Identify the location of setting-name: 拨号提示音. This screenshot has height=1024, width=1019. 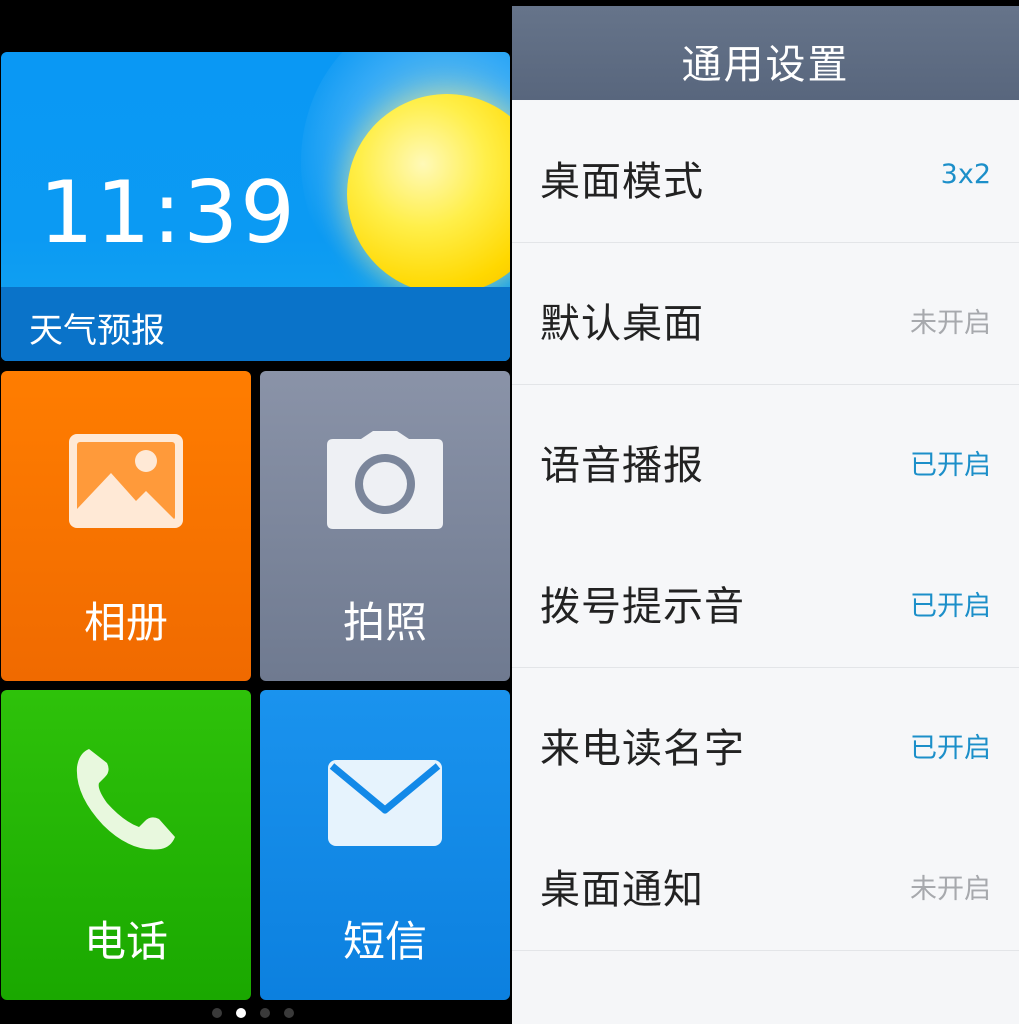
(642, 607).